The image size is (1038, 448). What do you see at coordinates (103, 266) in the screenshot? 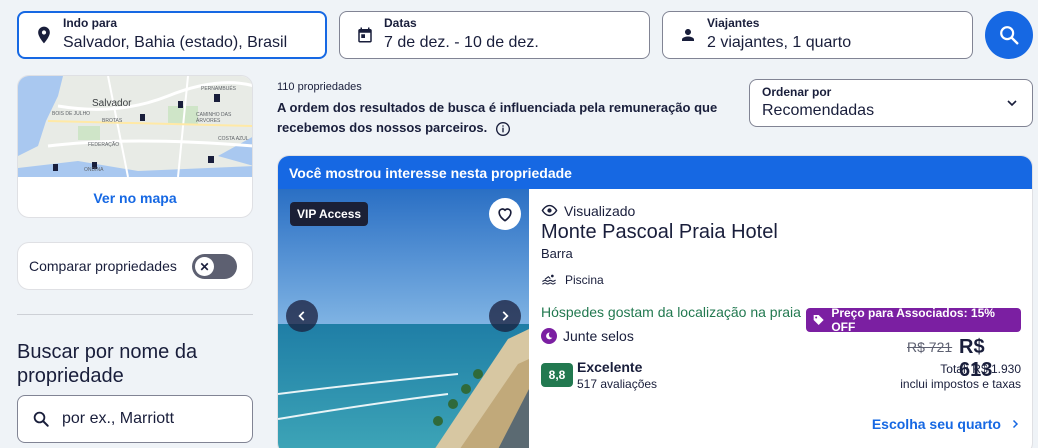
I see `compare-label: Comparar propriedades` at bounding box center [103, 266].